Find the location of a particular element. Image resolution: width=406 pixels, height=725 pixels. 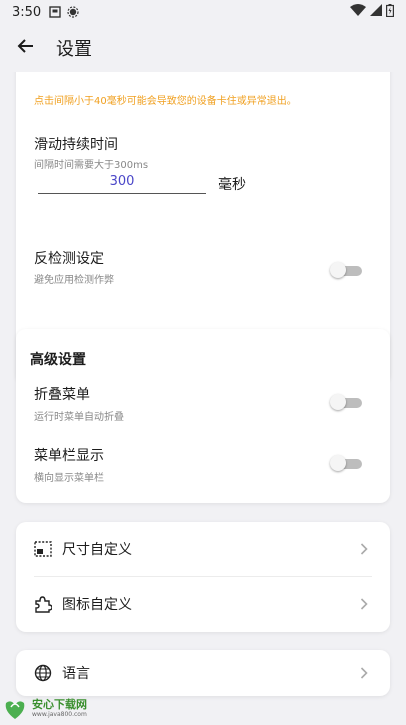

language-card: 语言 is located at coordinates (203, 673).